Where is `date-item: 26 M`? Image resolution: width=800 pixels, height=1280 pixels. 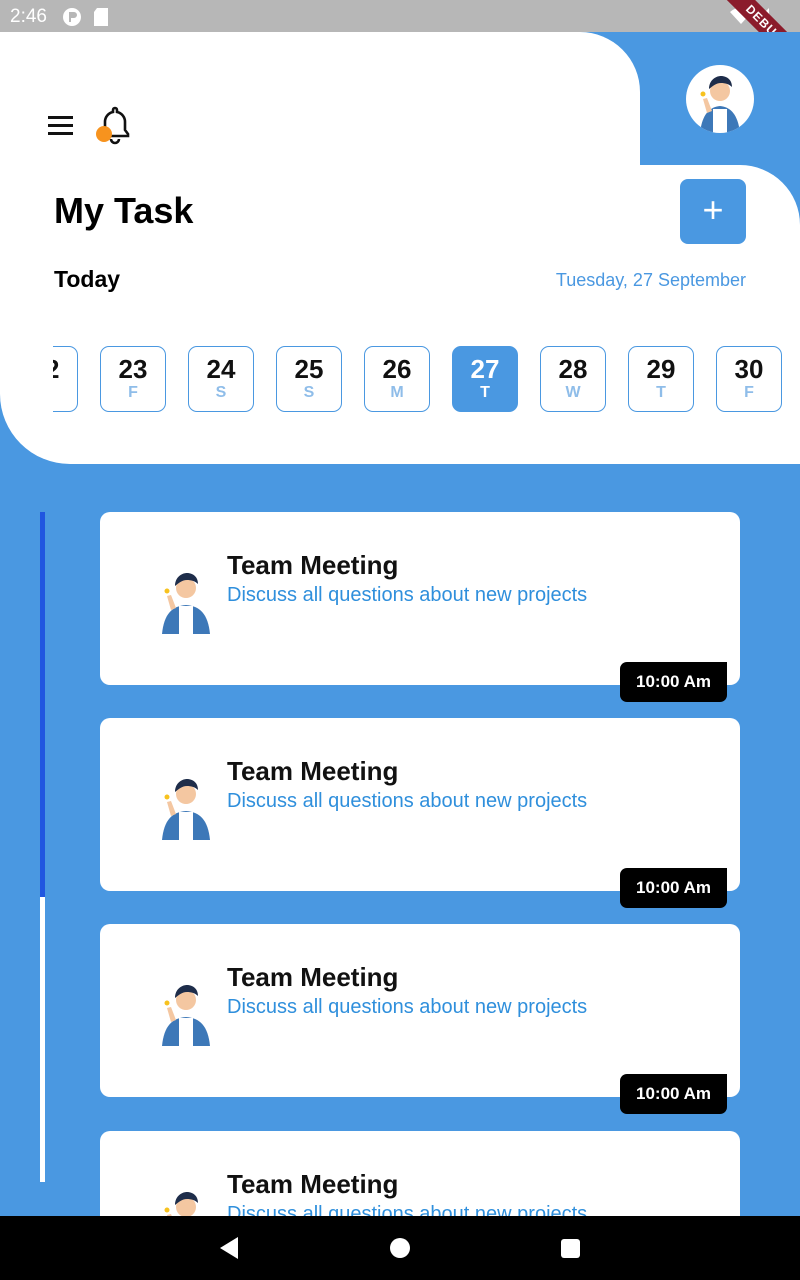
date-item: 26 M is located at coordinates (397, 379).